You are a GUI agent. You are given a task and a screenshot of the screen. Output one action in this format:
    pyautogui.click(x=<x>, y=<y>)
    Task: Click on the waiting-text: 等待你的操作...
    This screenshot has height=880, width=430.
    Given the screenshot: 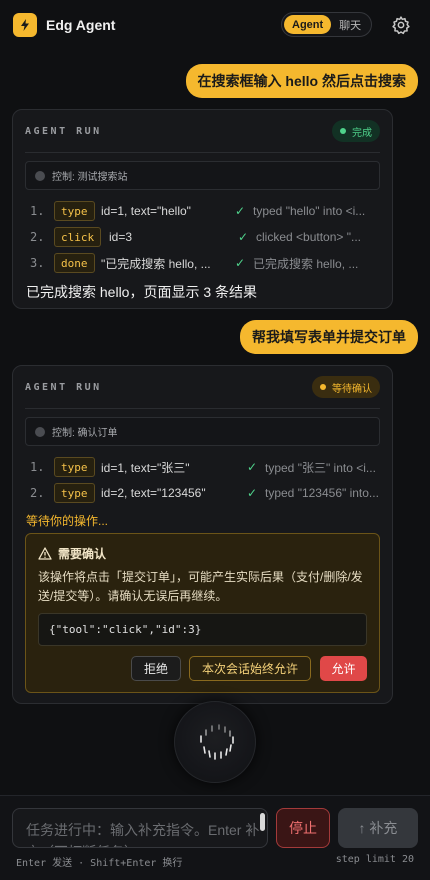 What is the action you would take?
    pyautogui.click(x=67, y=521)
    